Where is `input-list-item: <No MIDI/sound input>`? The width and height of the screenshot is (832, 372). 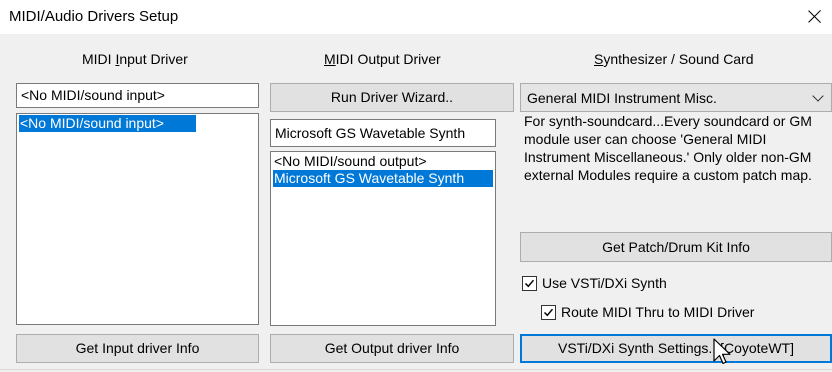
input-list-item: <No MIDI/sound input> is located at coordinates (107, 123).